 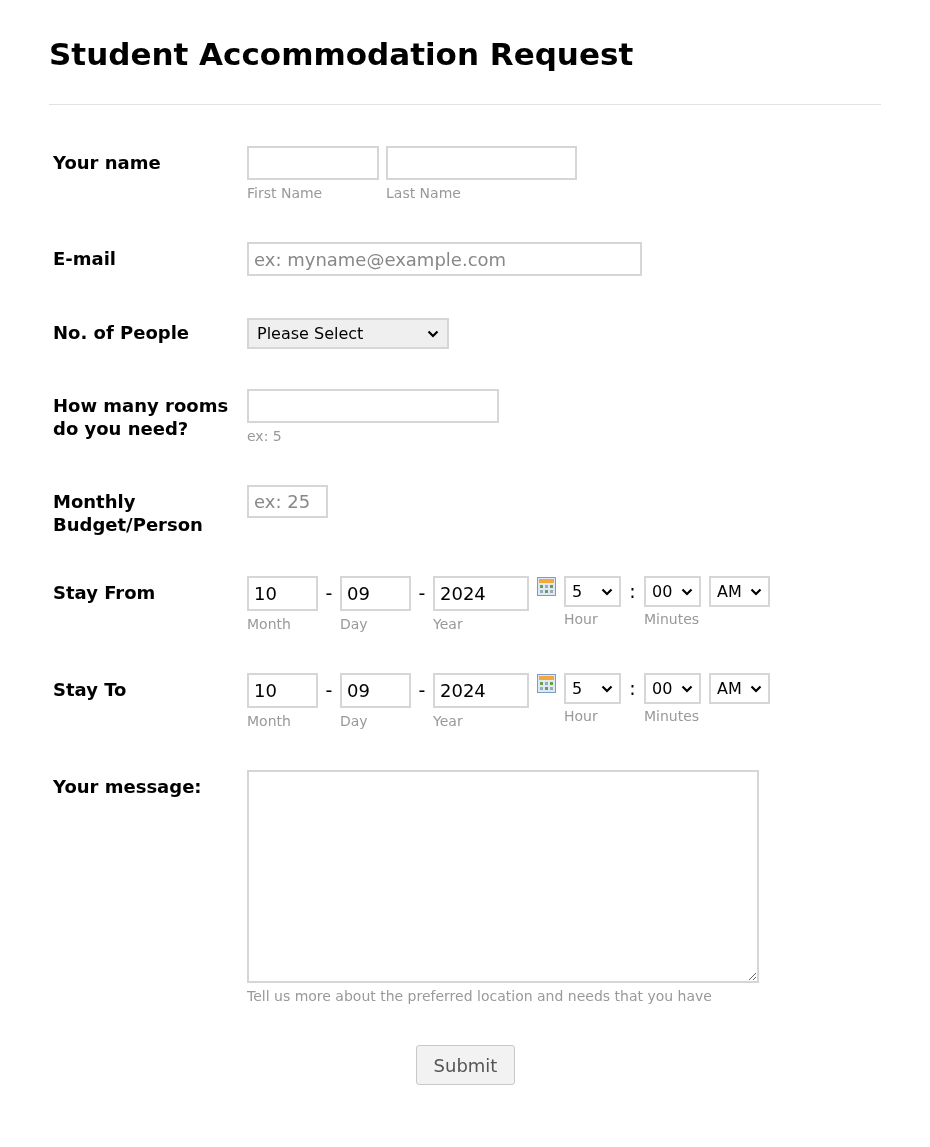 I want to click on form-title: Student Accommodation Request, so click(x=342, y=54).